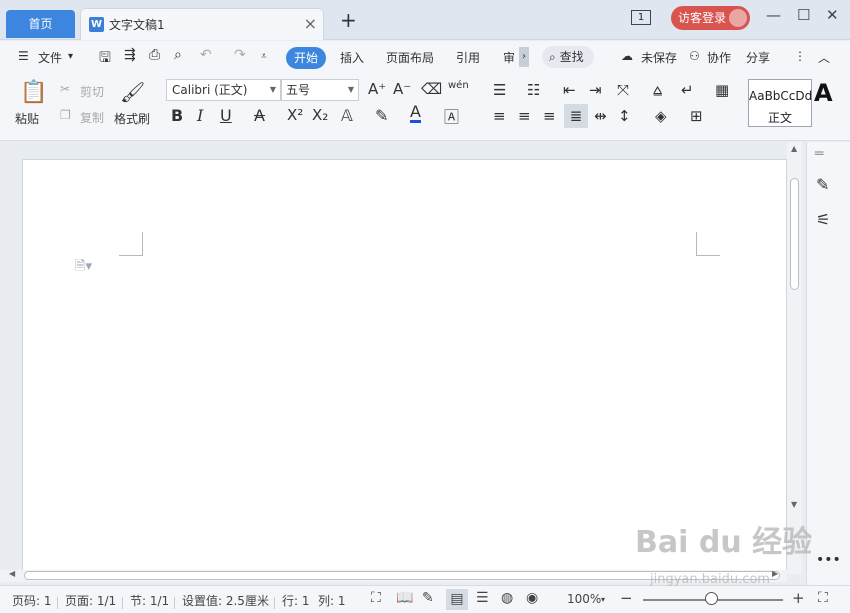 This screenshot has width=850, height=613. What do you see at coordinates (659, 57) in the screenshot?
I see `unsaved-status: 未保存` at bounding box center [659, 57].